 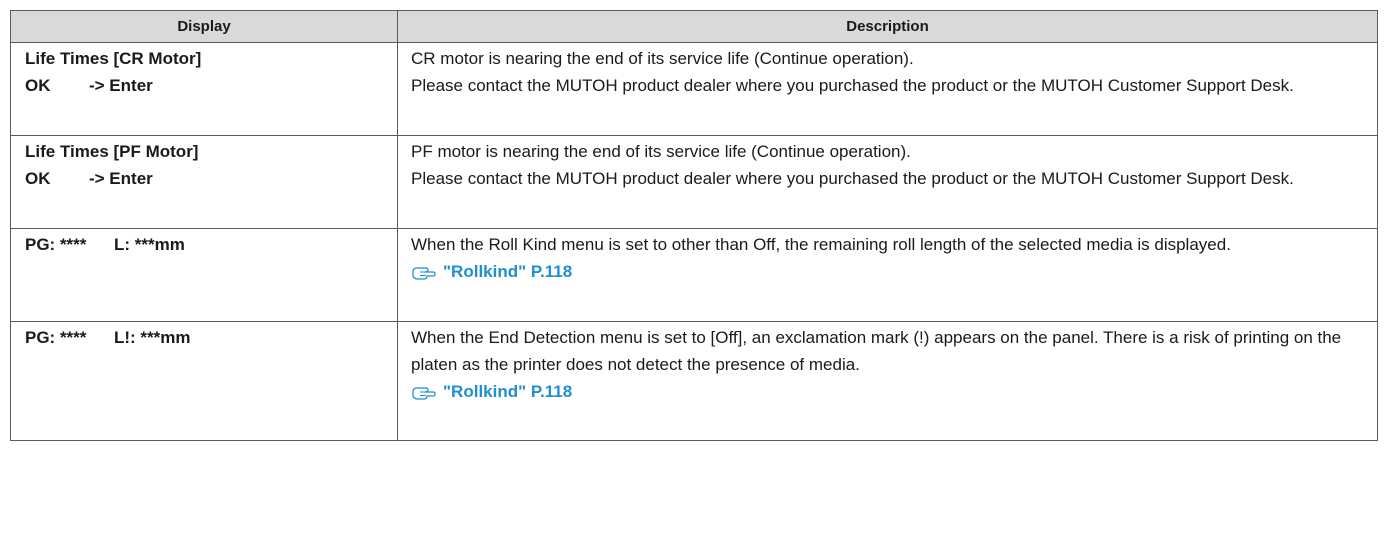 I want to click on display-cell: Life Times [PF Motor] OK -> Enter, so click(x=204, y=182).